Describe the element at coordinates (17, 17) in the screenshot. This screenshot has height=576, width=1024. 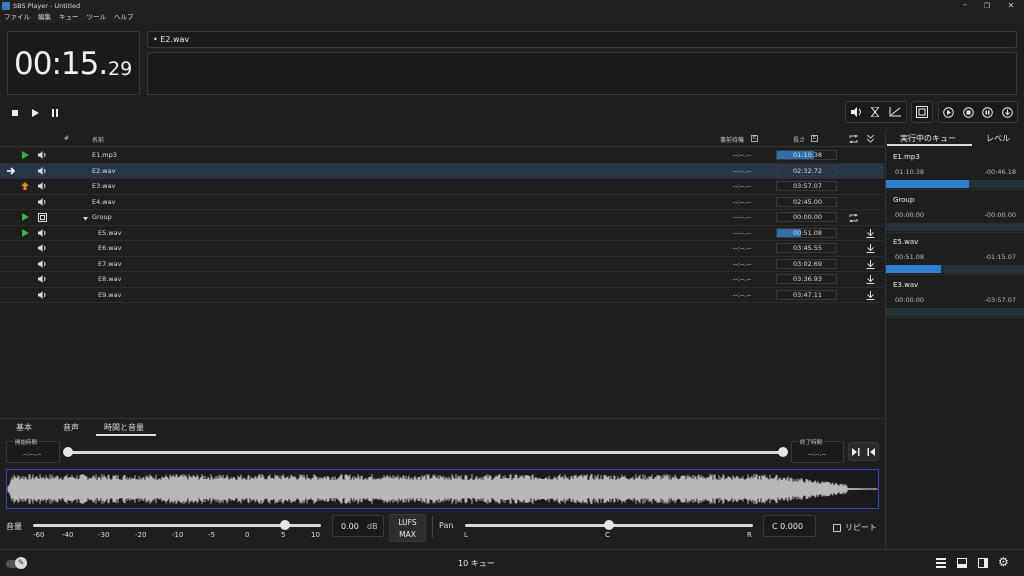
I see `menu-file: ファイル` at that location.